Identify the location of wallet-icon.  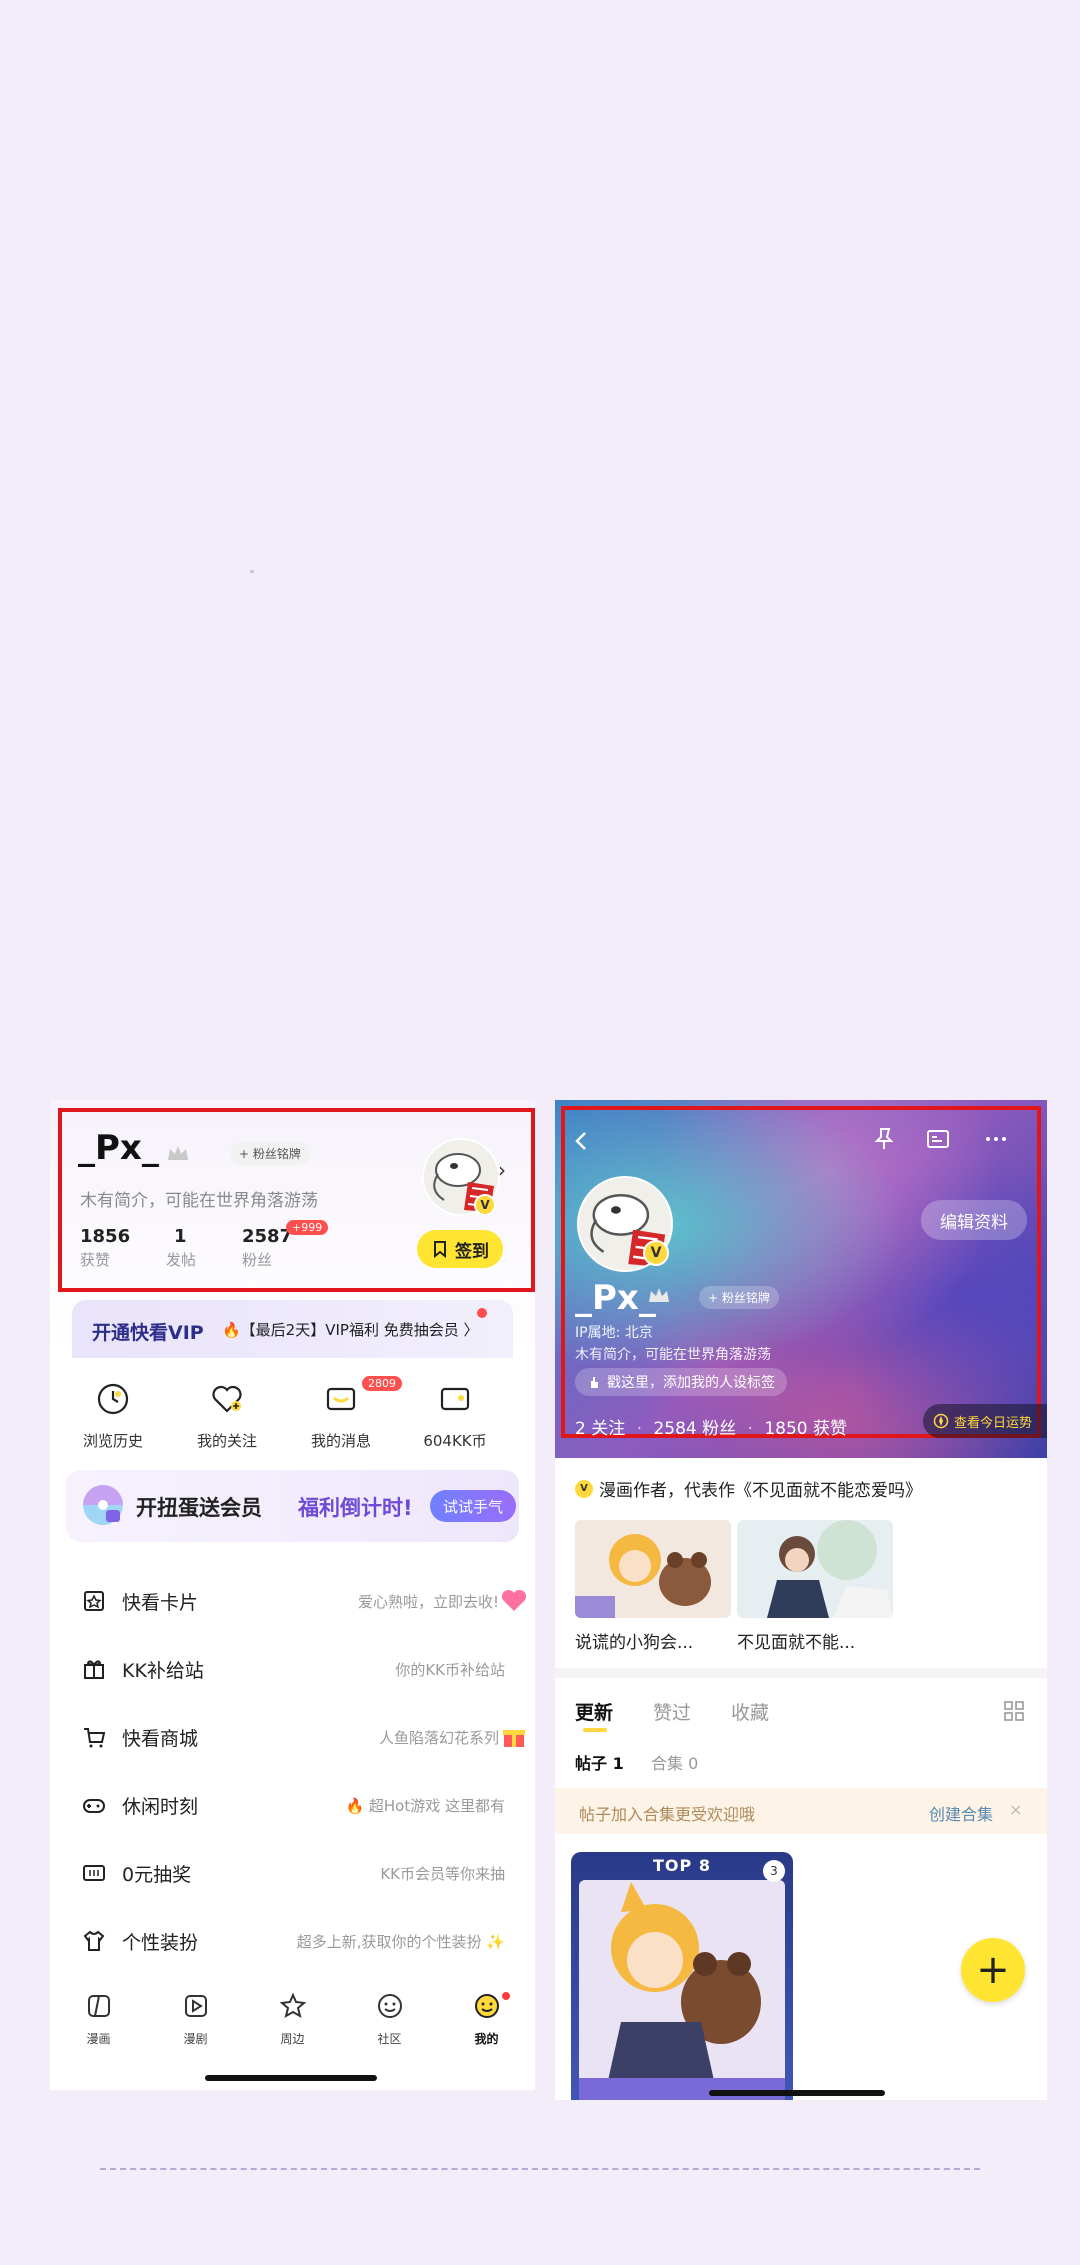
(455, 1399).